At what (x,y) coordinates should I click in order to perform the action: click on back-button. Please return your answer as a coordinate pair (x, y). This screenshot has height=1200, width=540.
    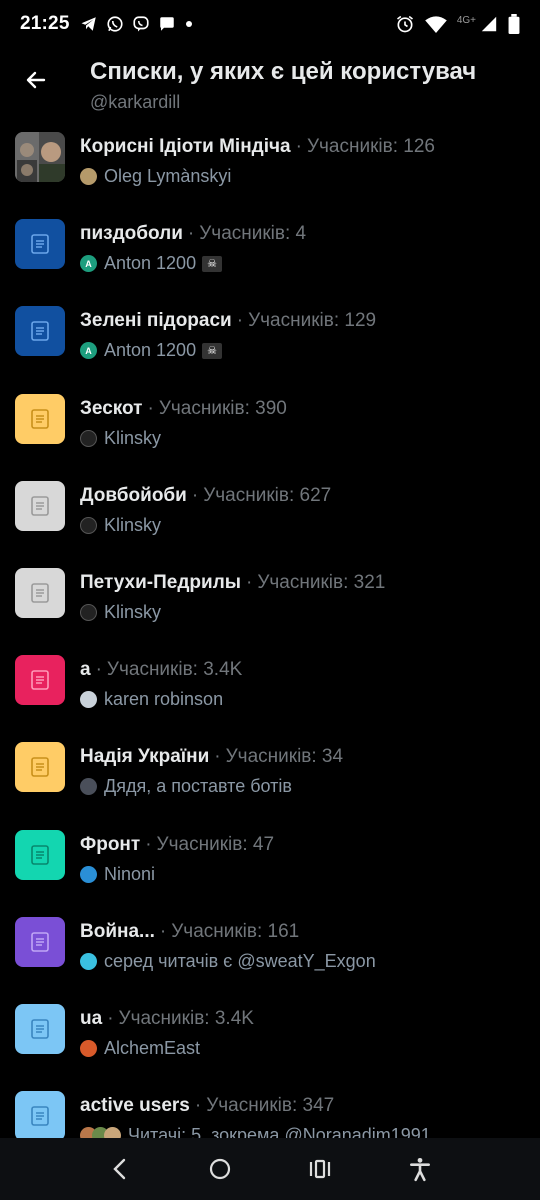
    Looking at the image, I should click on (36, 80).